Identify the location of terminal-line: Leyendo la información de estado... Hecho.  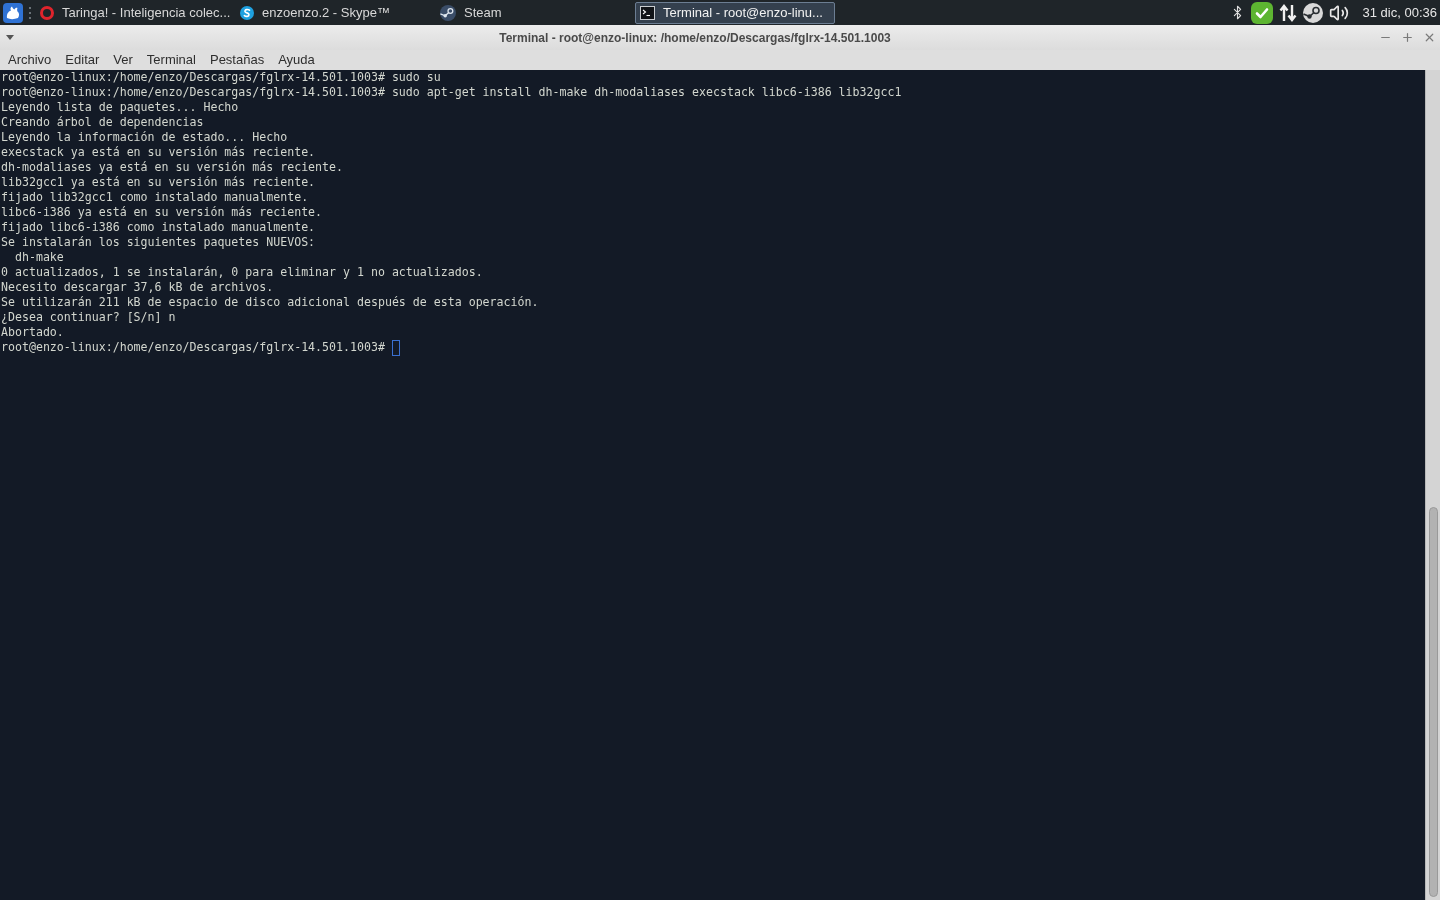
(144, 137).